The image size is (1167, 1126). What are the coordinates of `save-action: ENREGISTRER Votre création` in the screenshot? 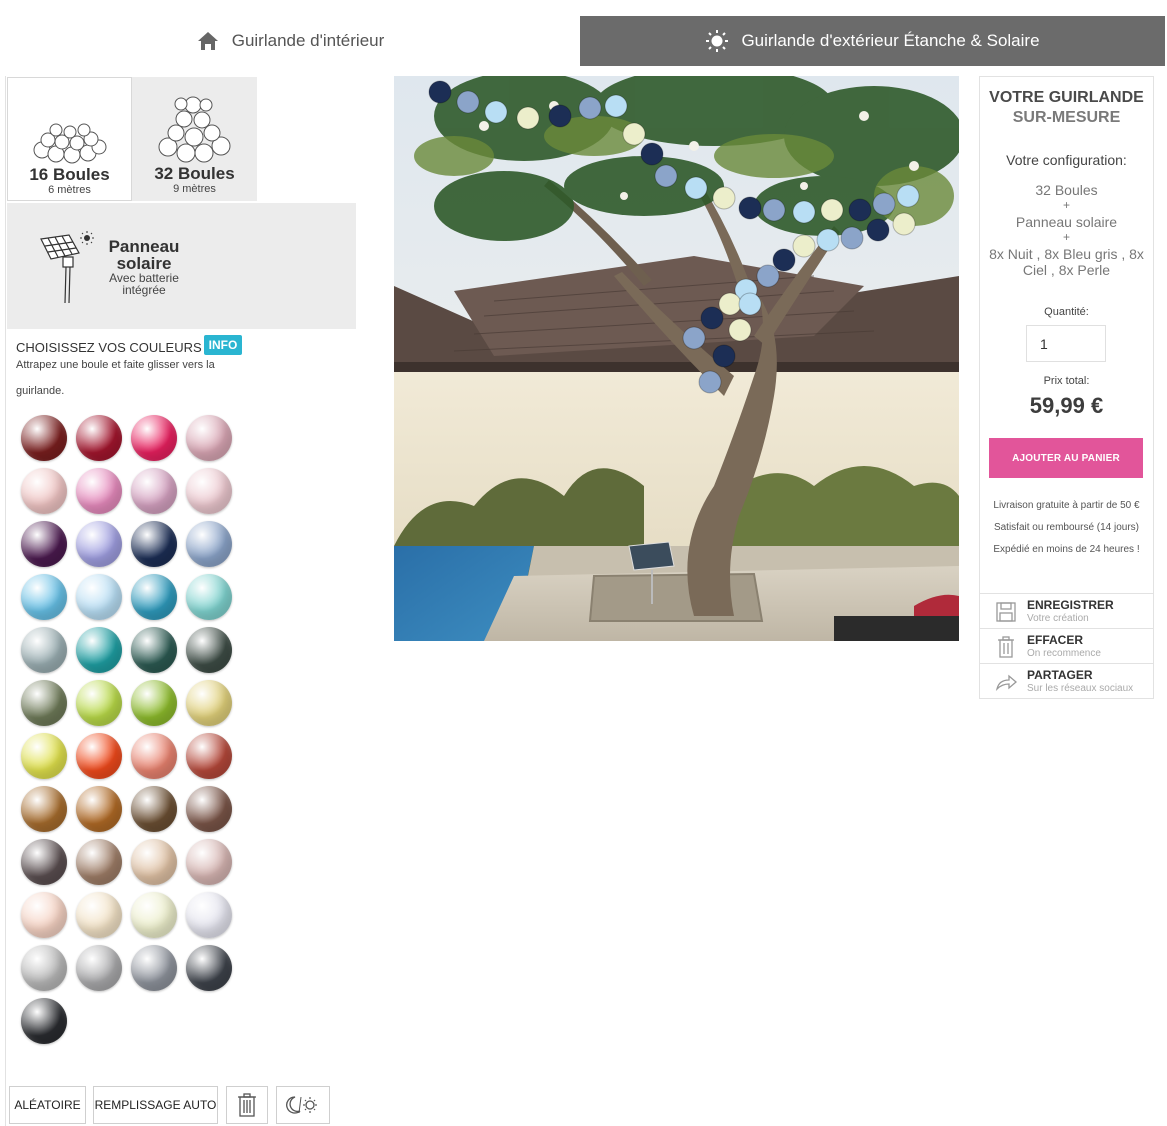 It's located at (1066, 610).